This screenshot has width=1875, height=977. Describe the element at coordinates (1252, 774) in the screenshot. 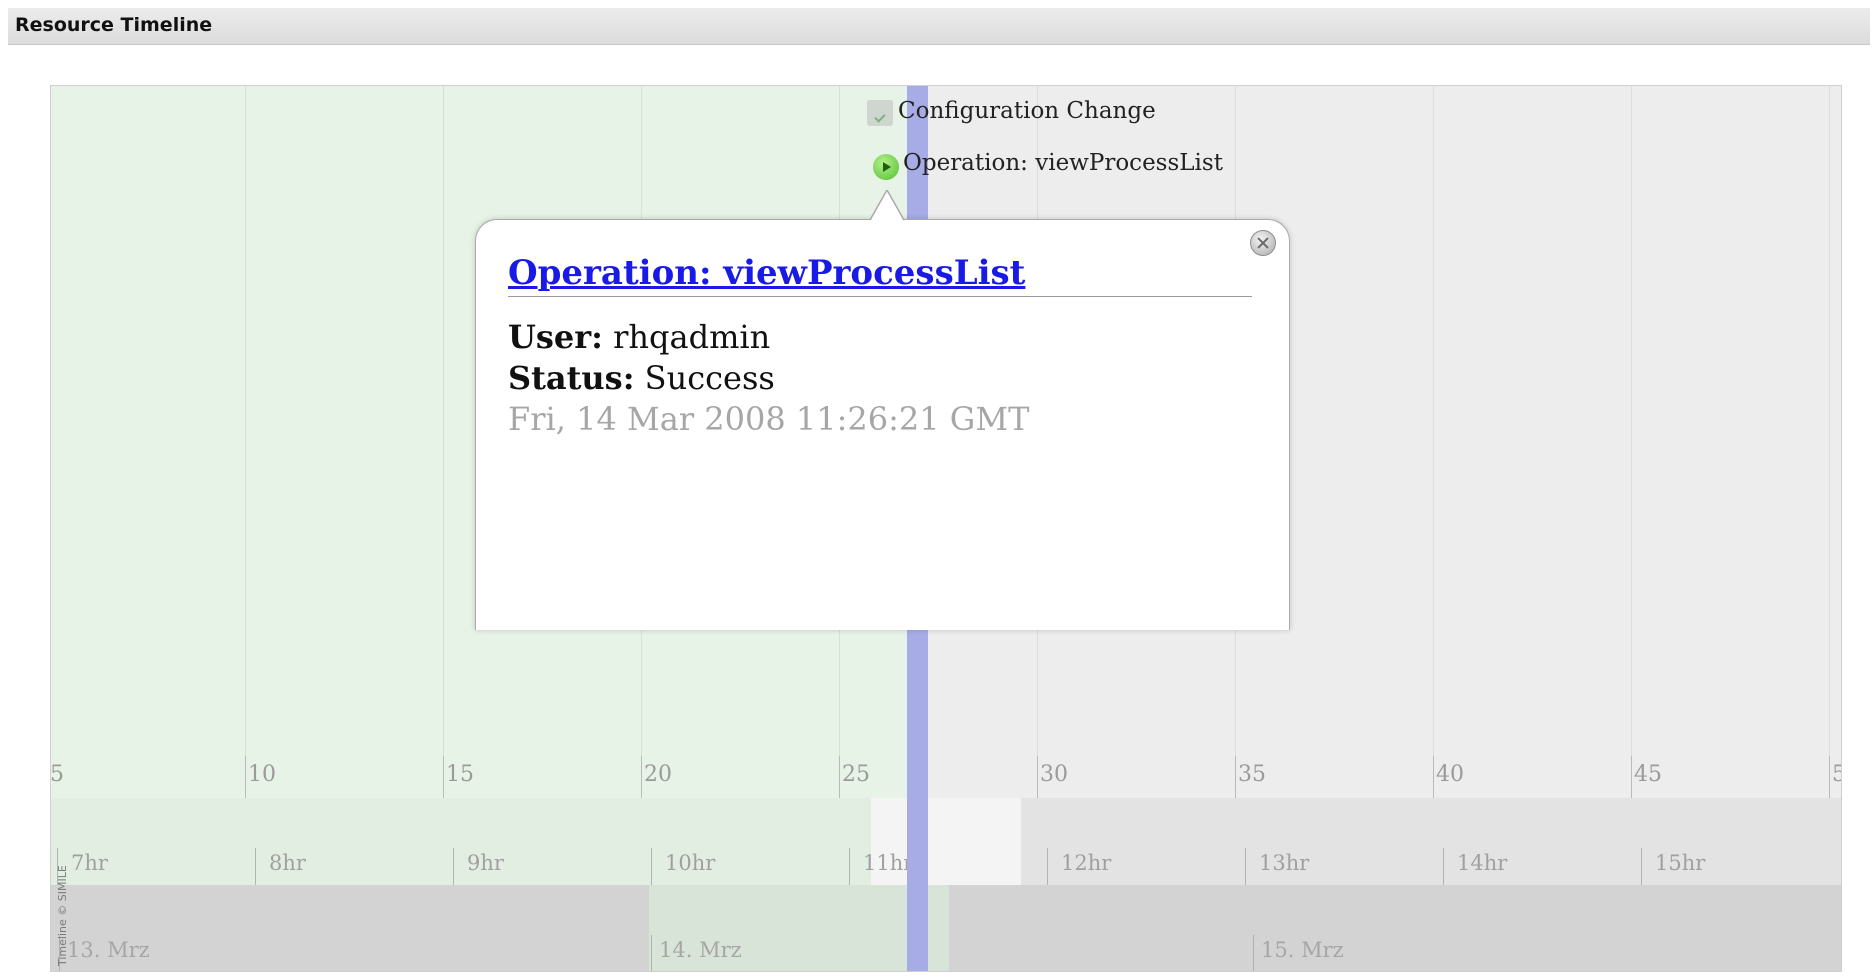

I see `main-tick-label: 35` at that location.